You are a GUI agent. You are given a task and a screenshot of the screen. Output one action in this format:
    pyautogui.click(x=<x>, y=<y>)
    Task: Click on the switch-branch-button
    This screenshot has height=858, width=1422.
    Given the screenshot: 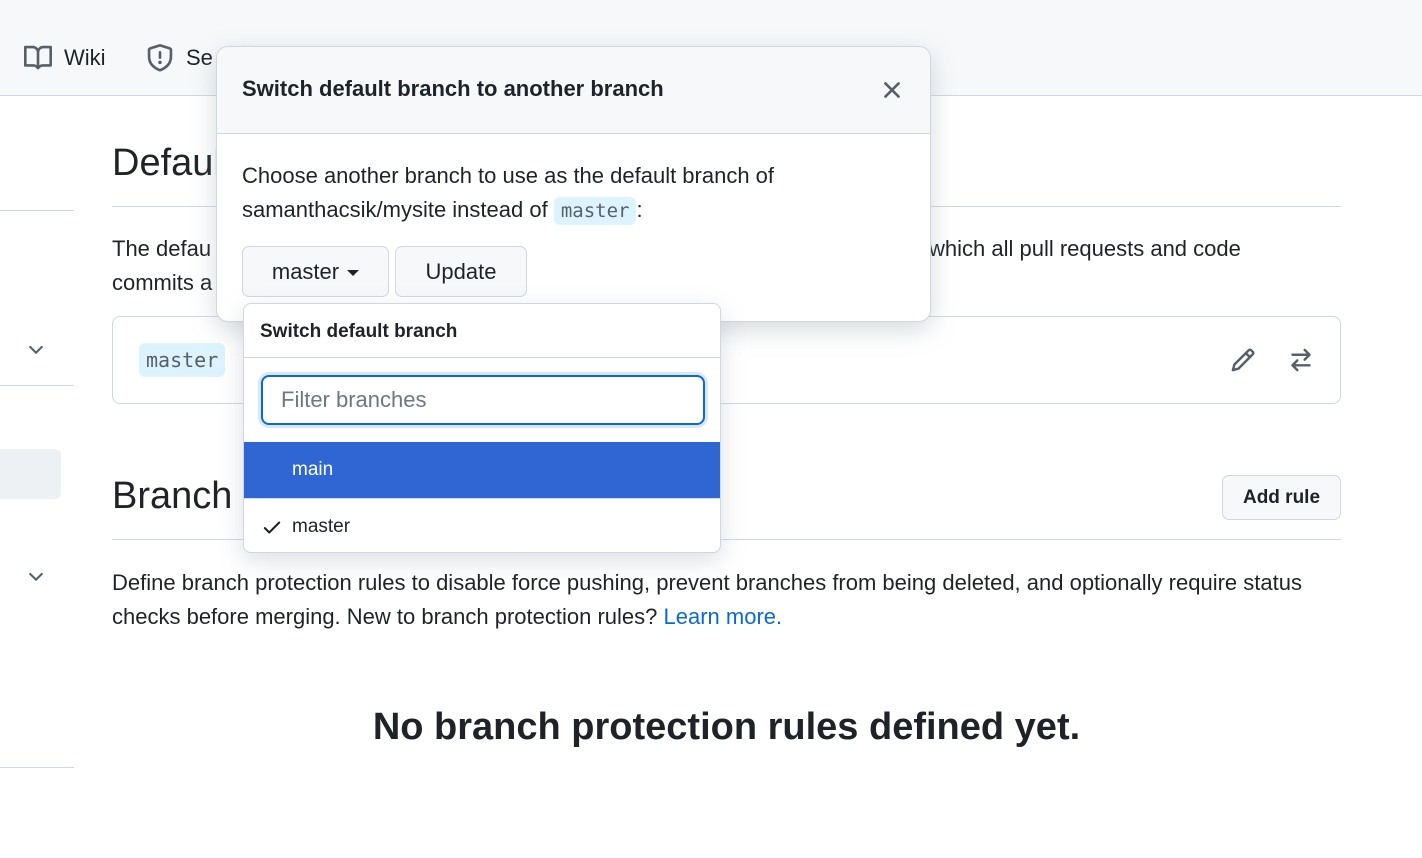 What is the action you would take?
    pyautogui.click(x=1301, y=360)
    